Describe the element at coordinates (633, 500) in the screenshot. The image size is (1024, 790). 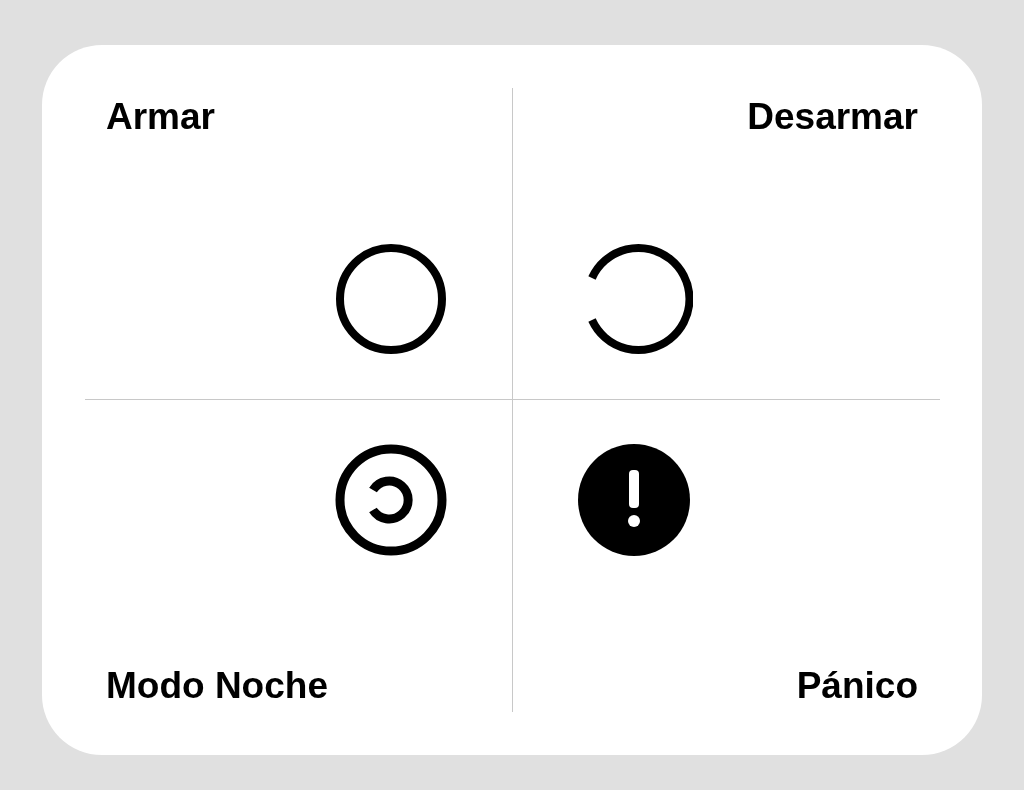
I see `exclamation-icon` at that location.